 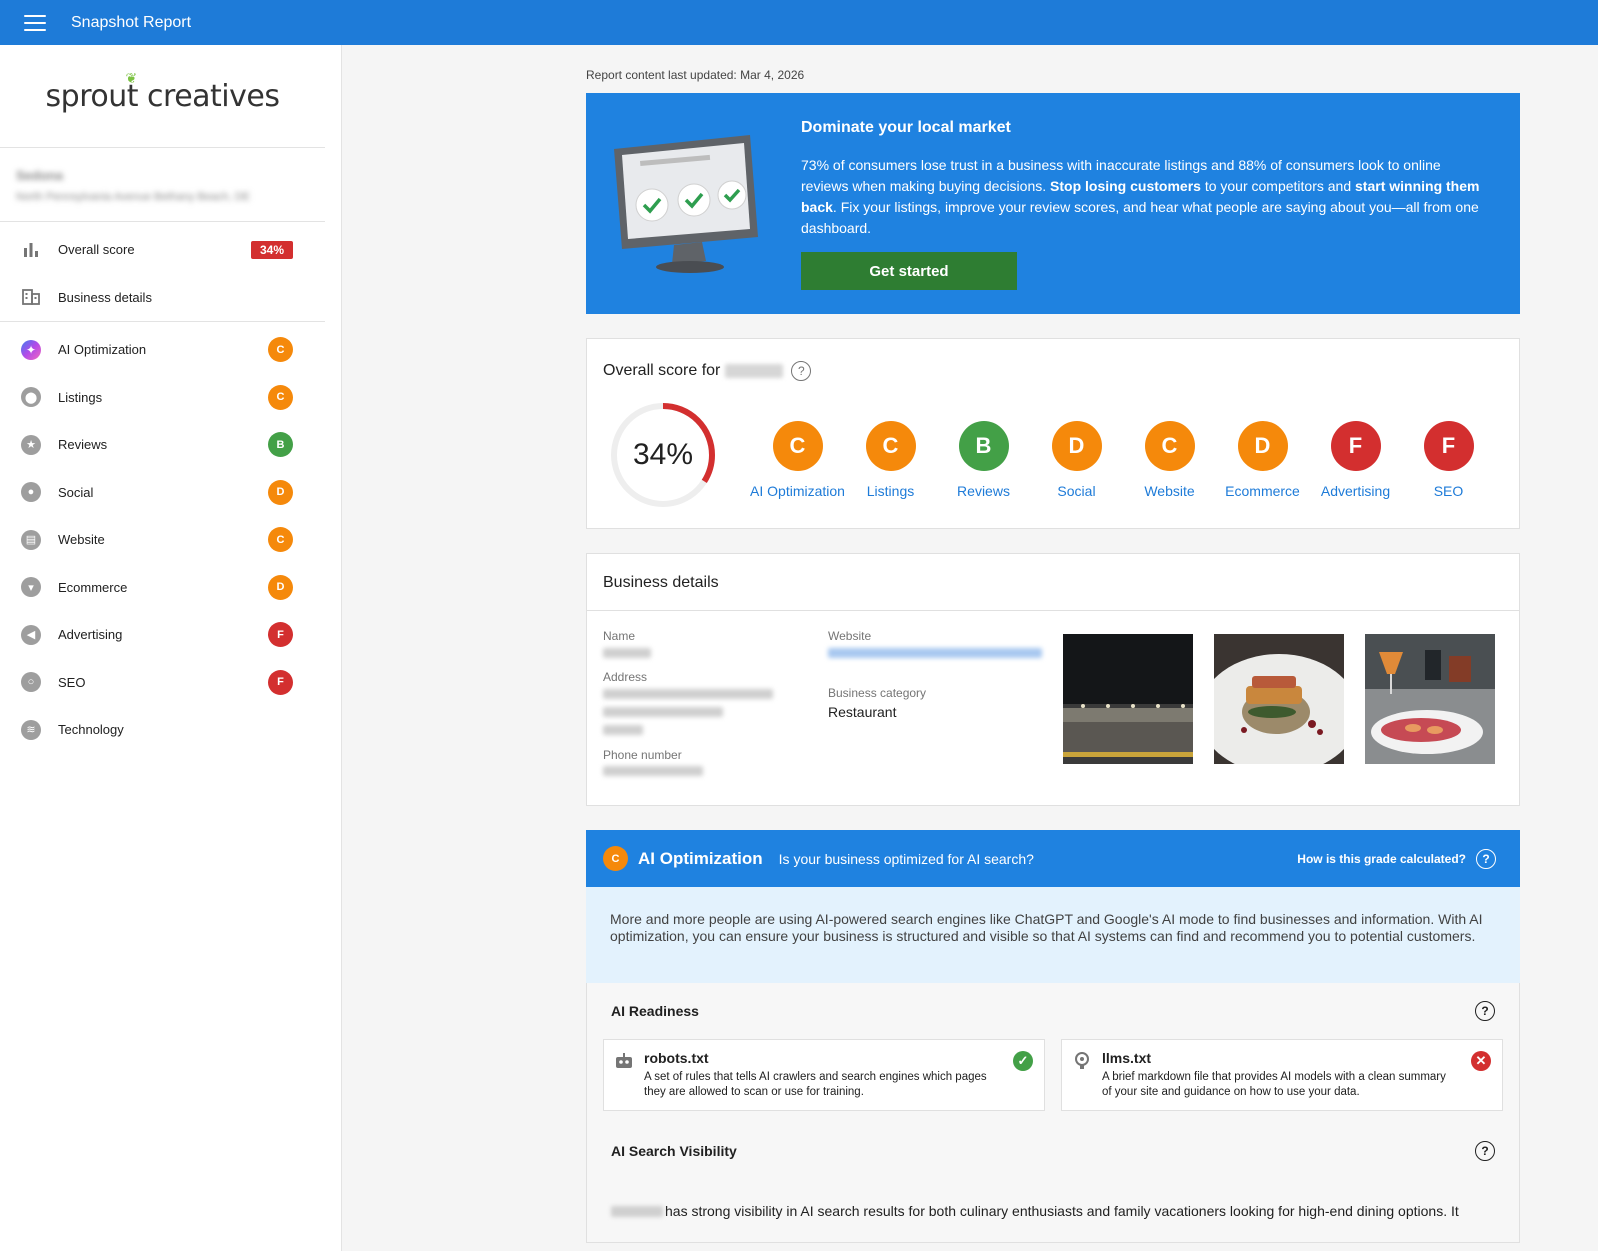 What do you see at coordinates (170, 445) in the screenshot?
I see `sidebar-item-reviews: ★ Reviews B` at bounding box center [170, 445].